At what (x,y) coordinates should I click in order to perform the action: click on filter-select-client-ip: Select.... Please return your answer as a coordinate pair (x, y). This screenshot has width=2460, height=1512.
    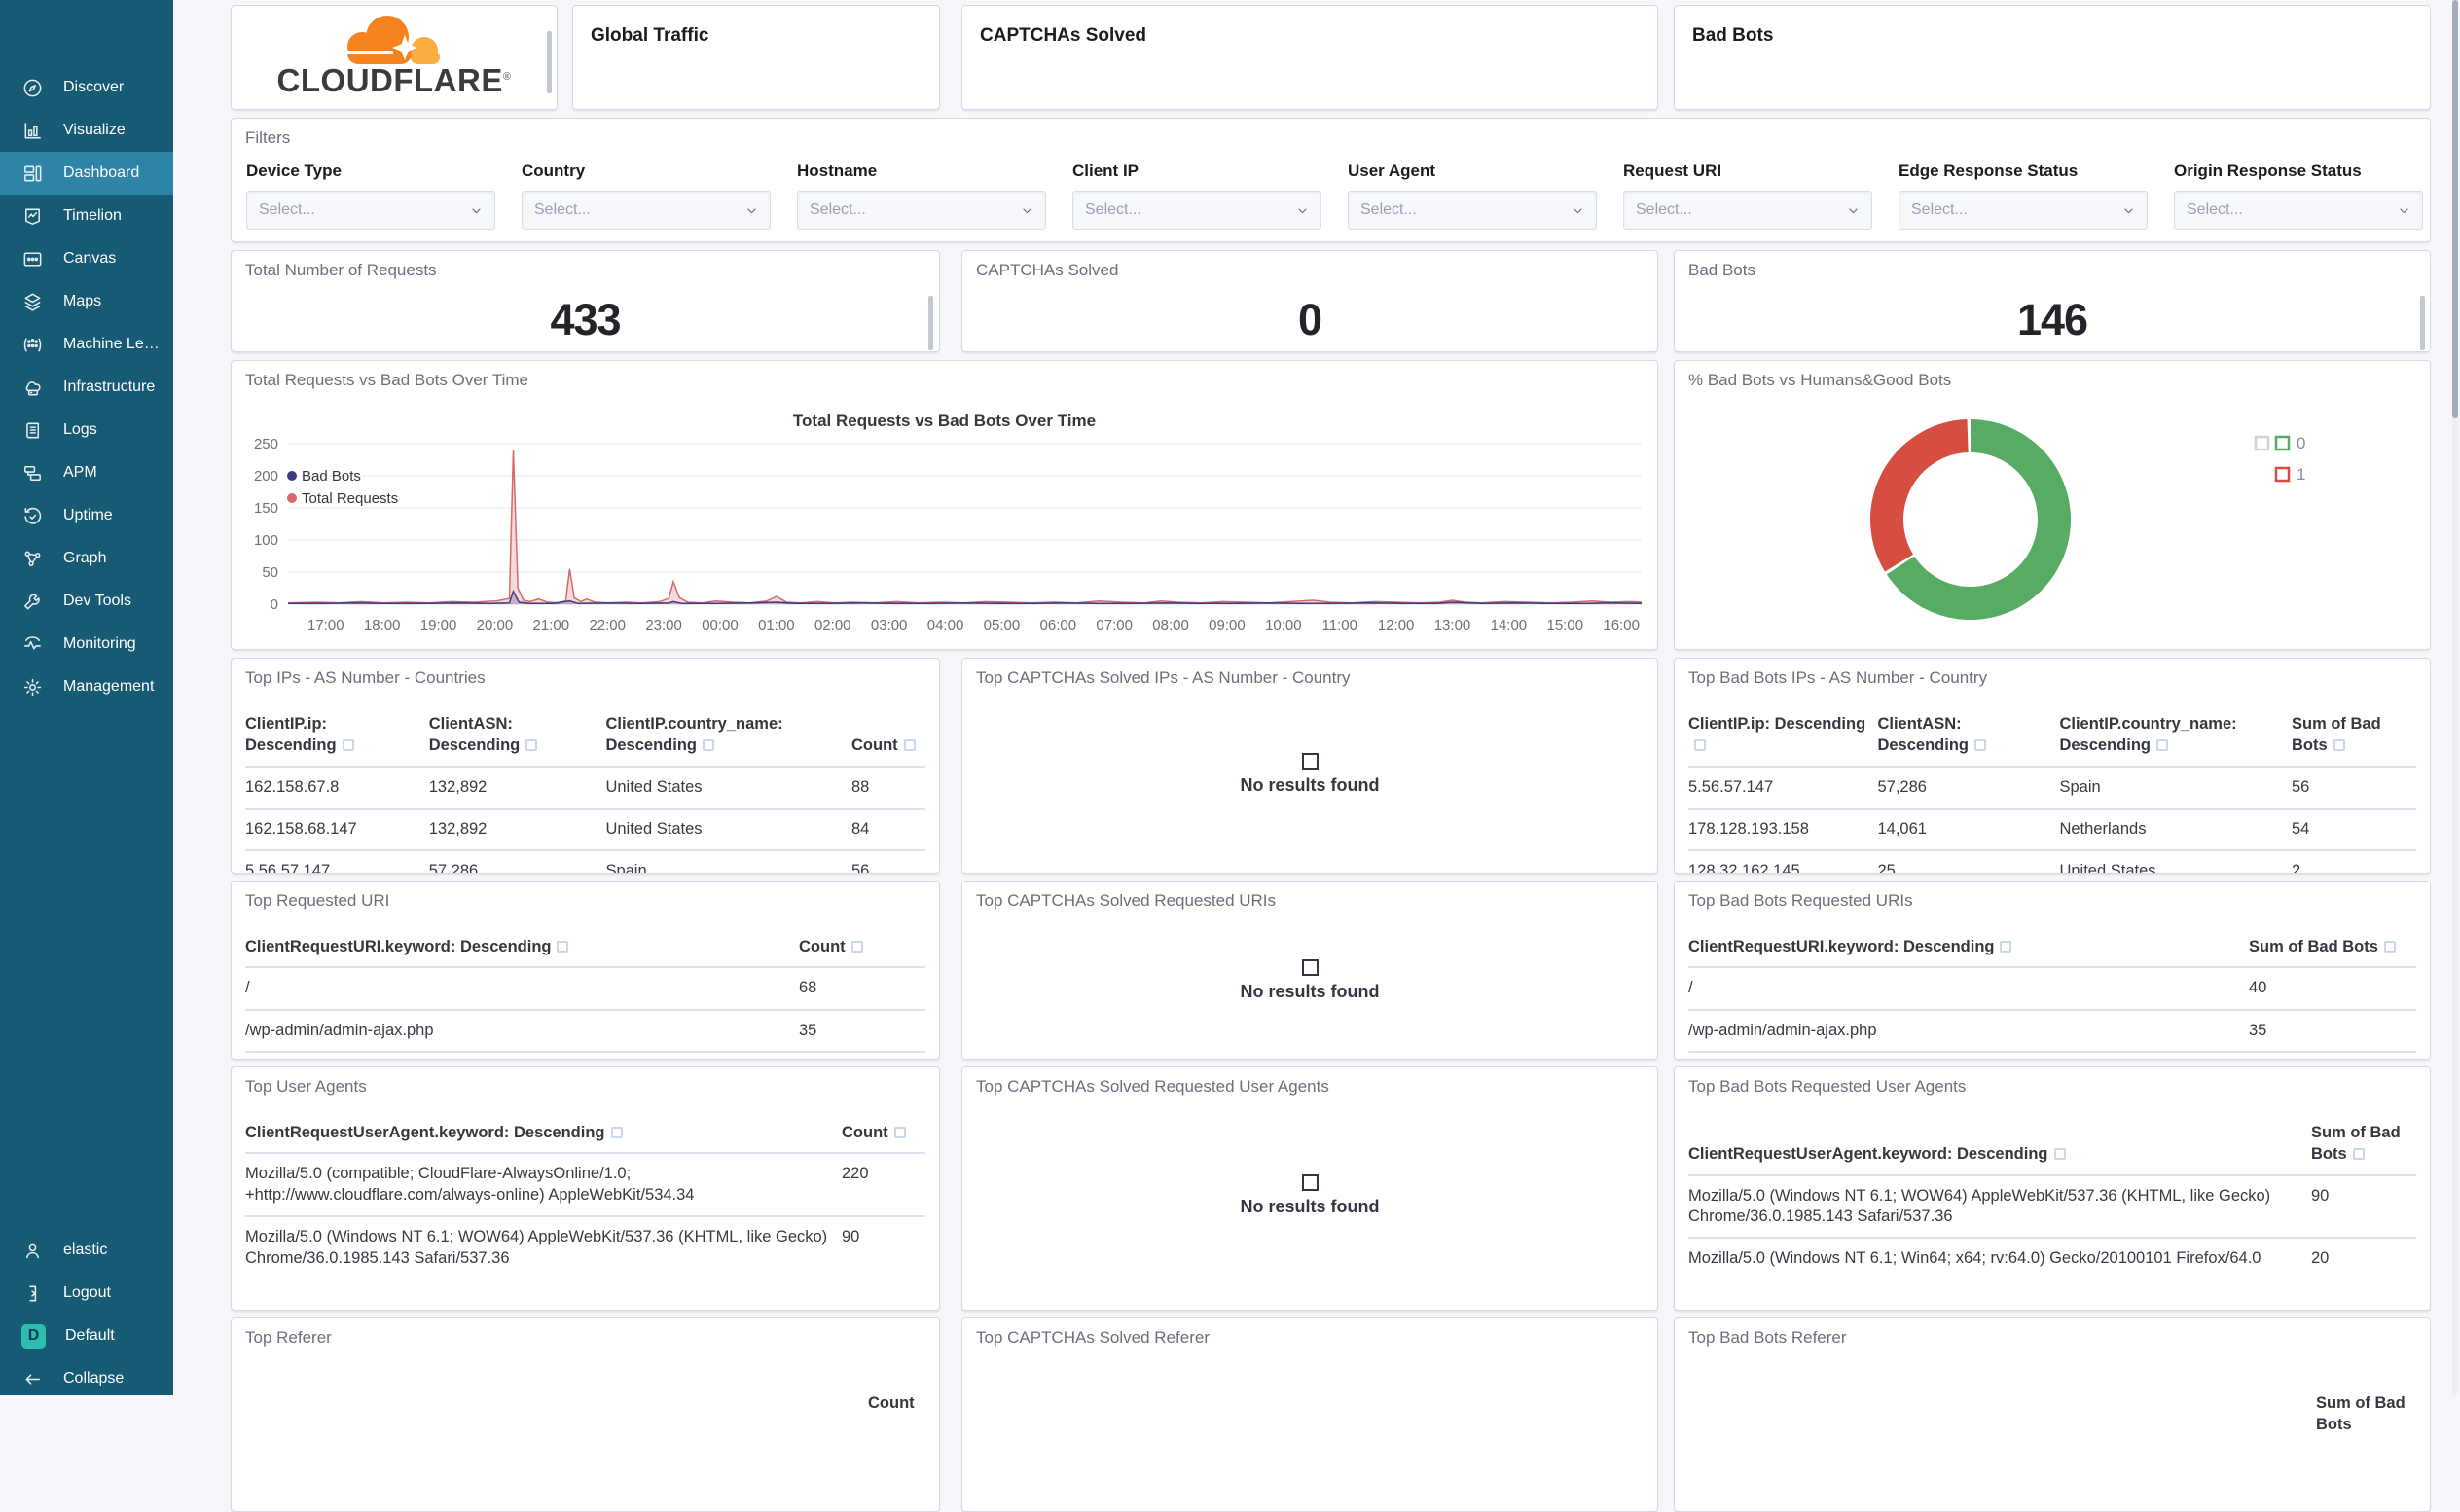
    Looking at the image, I should click on (1196, 210).